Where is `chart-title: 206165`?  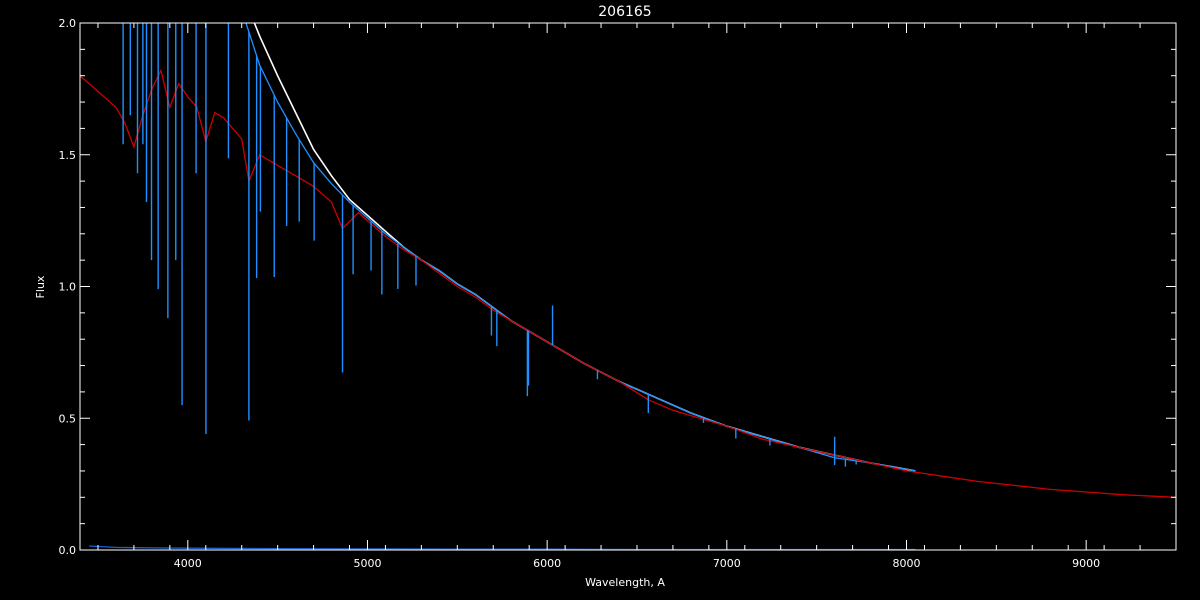
chart-title: 206165 is located at coordinates (624, 12).